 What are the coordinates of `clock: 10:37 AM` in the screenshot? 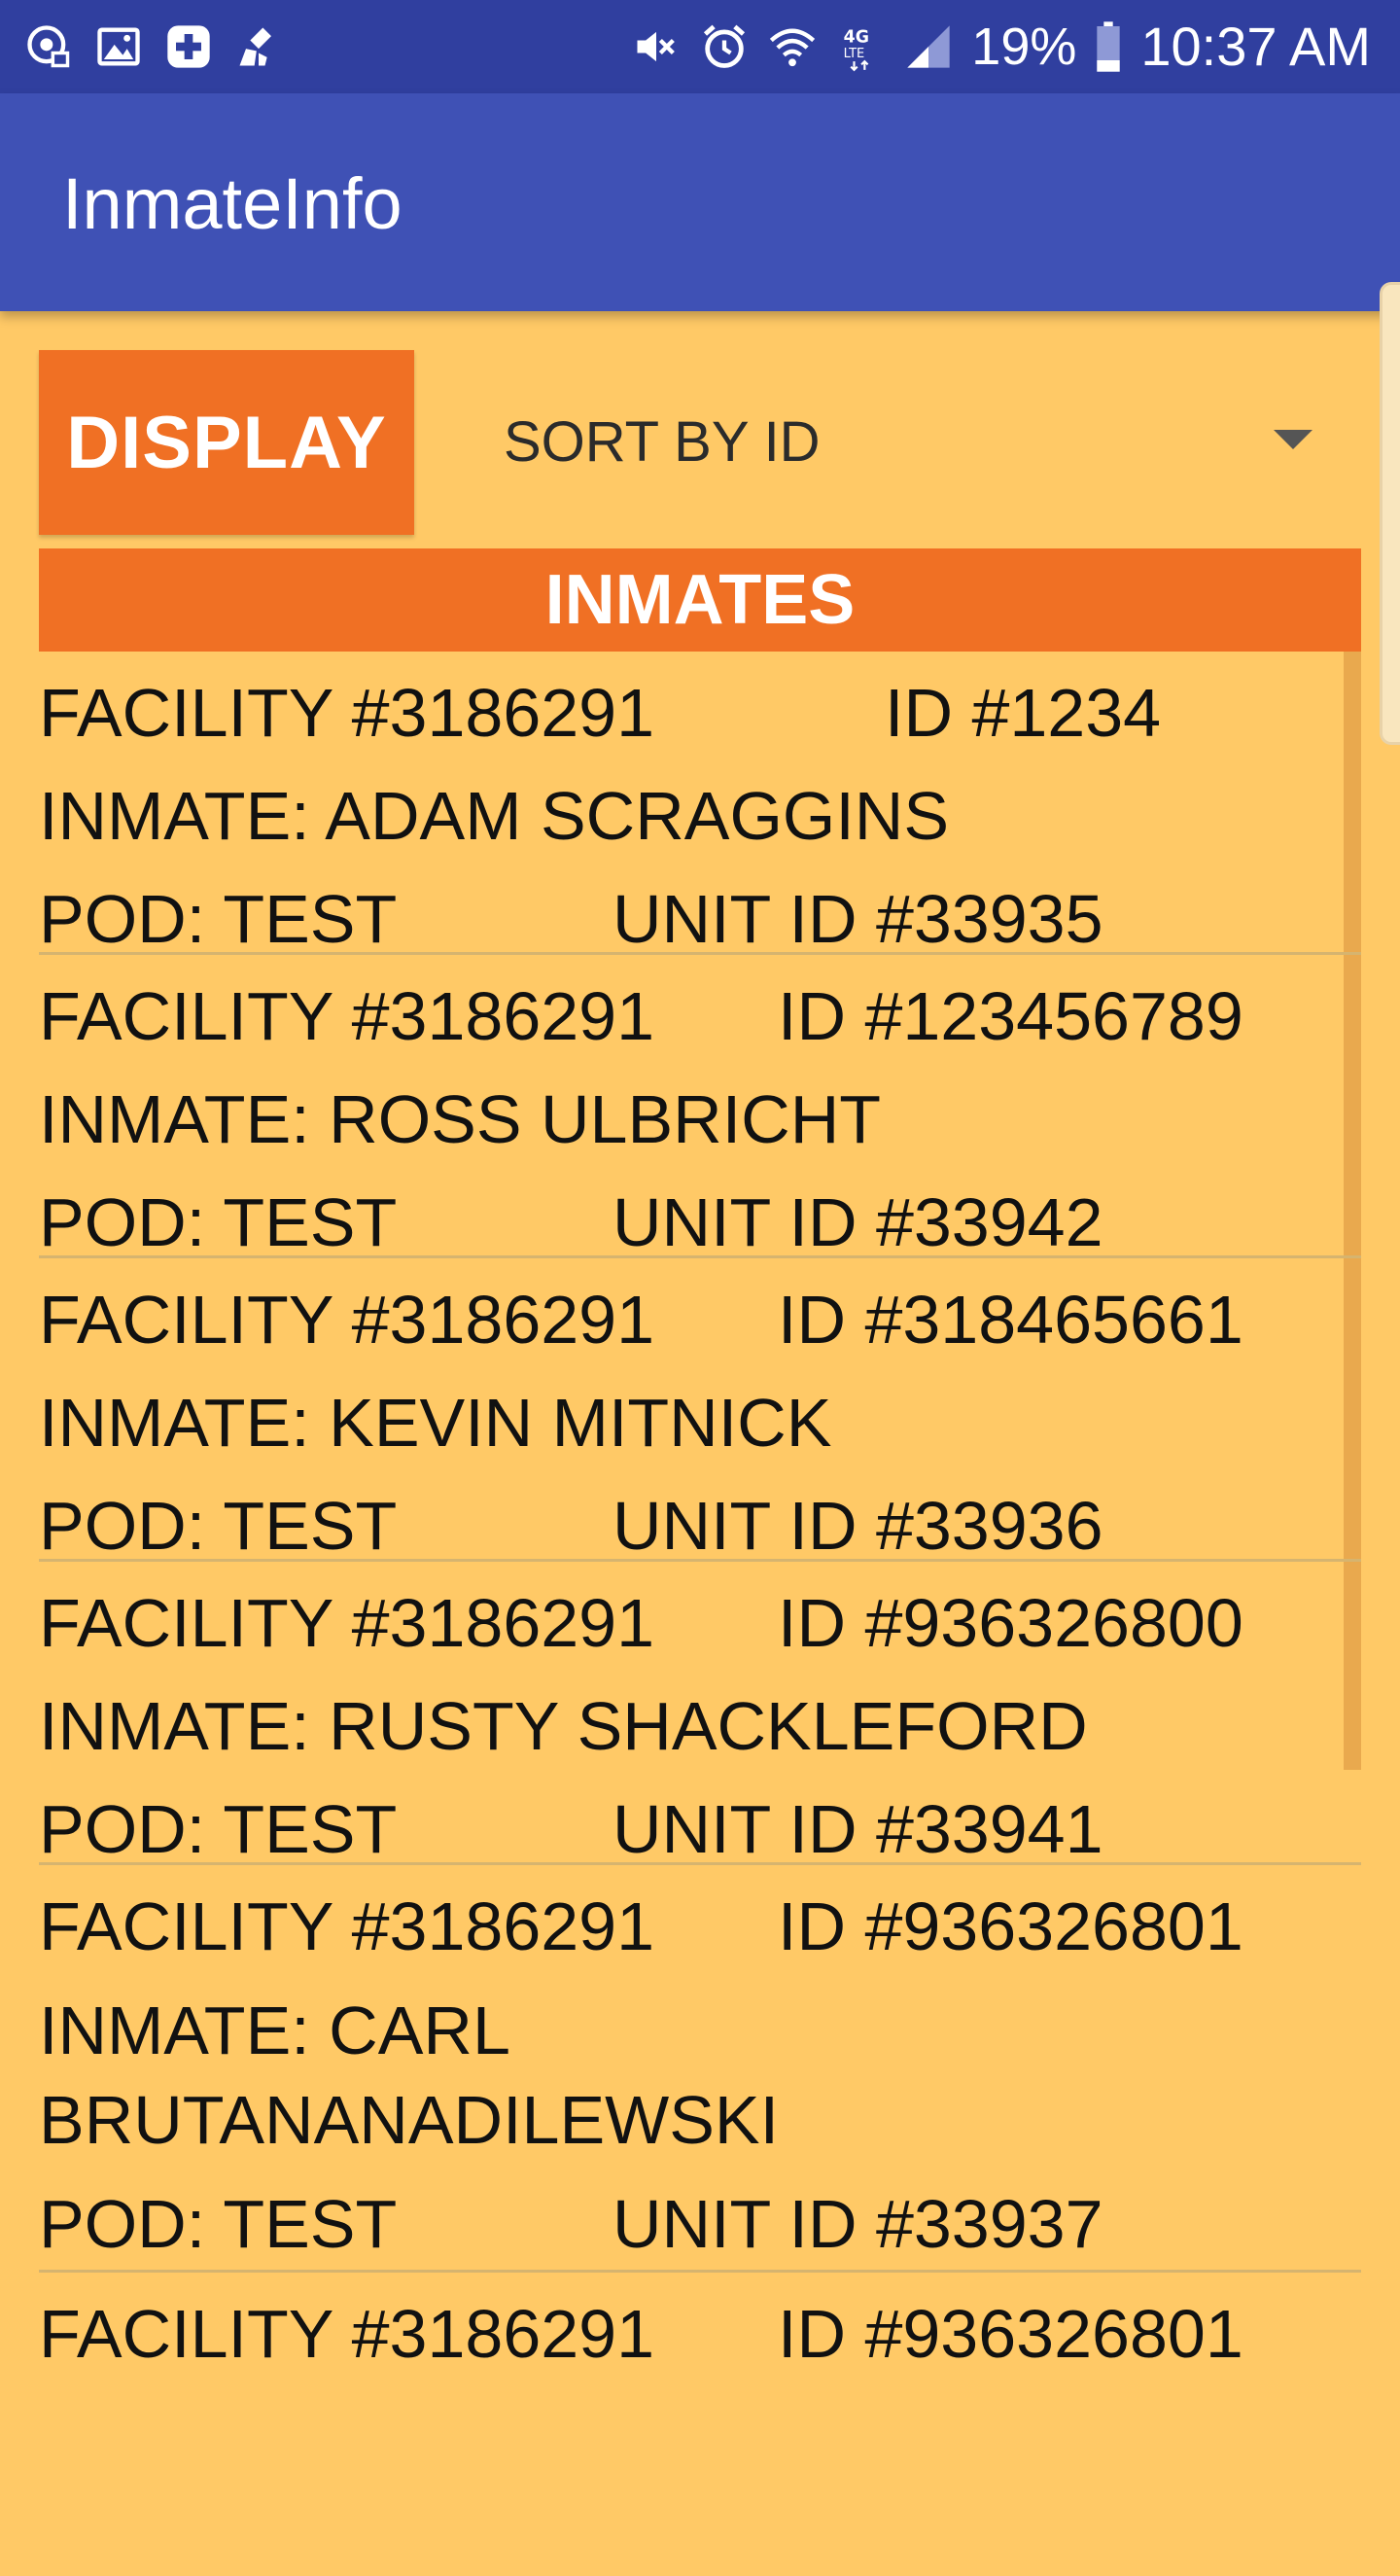 It's located at (1255, 47).